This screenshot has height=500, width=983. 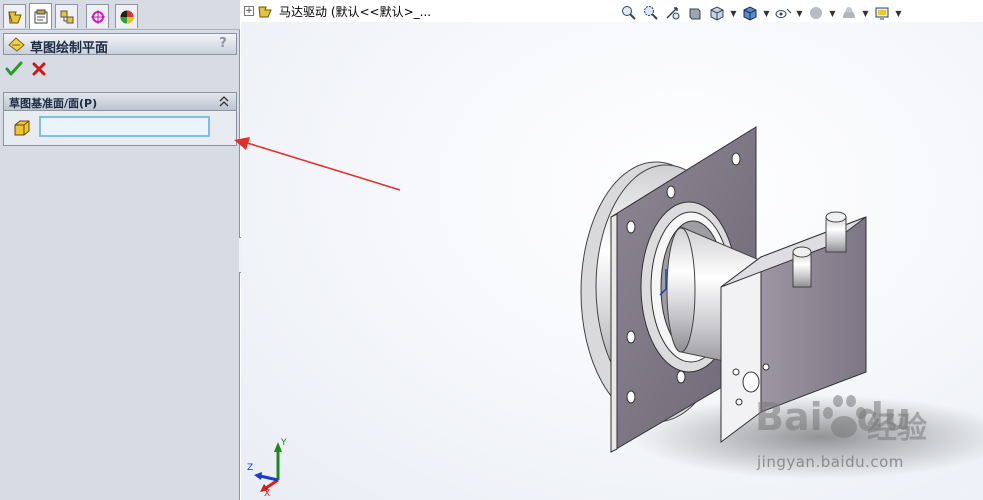 I want to click on propertymanager-header: 草图绘制平面 ?, so click(x=120, y=44).